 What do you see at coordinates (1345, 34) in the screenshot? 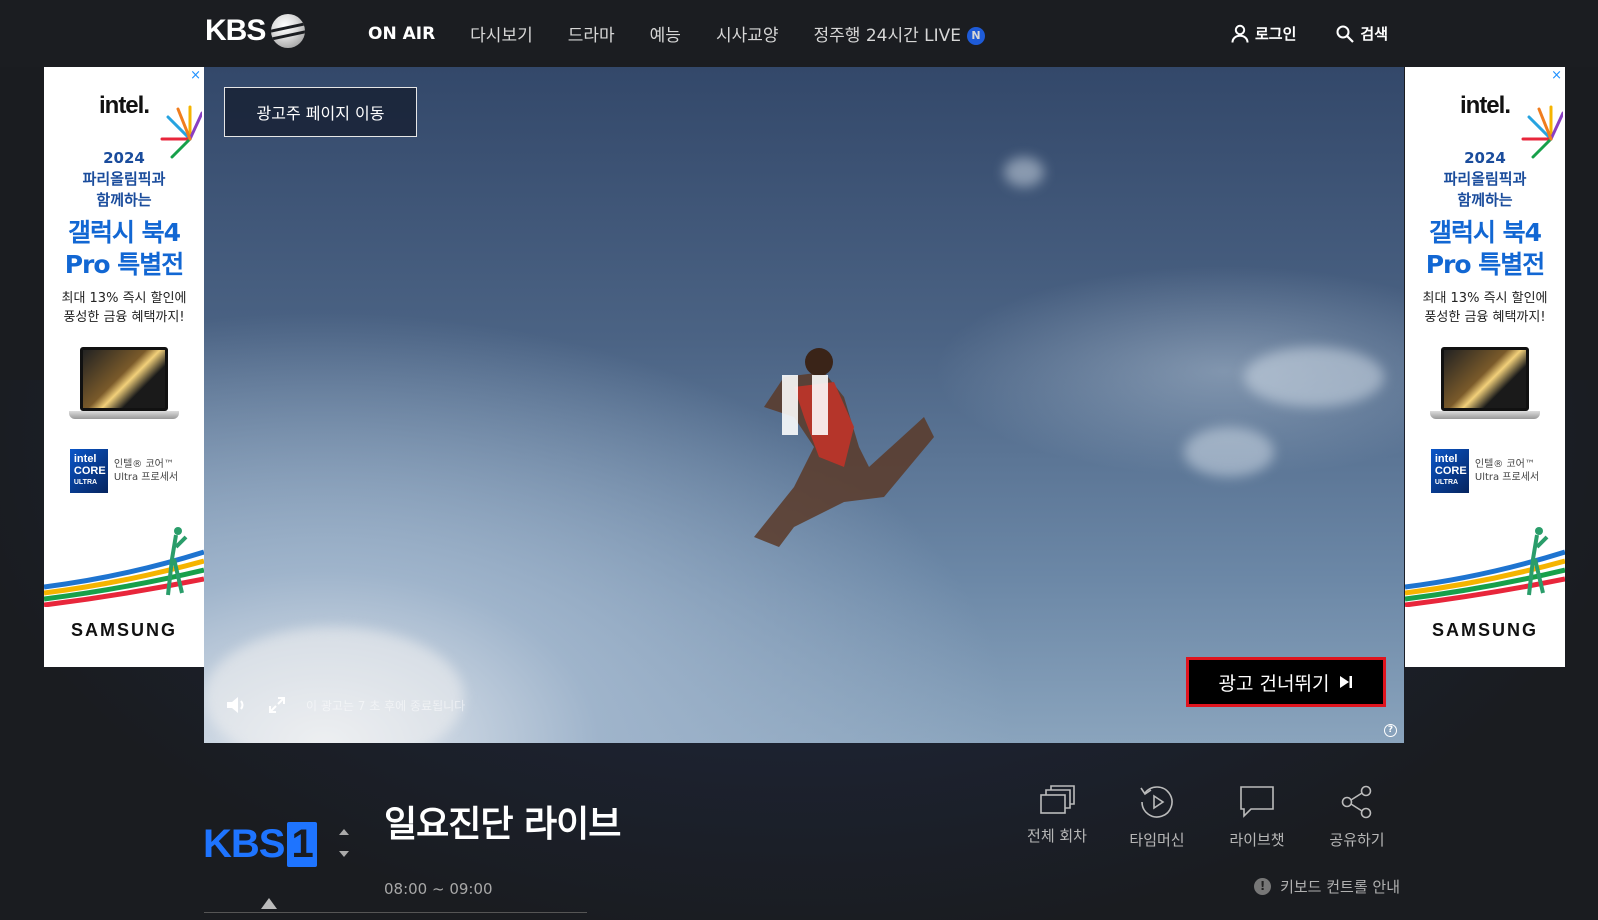
I see `search-icon` at bounding box center [1345, 34].